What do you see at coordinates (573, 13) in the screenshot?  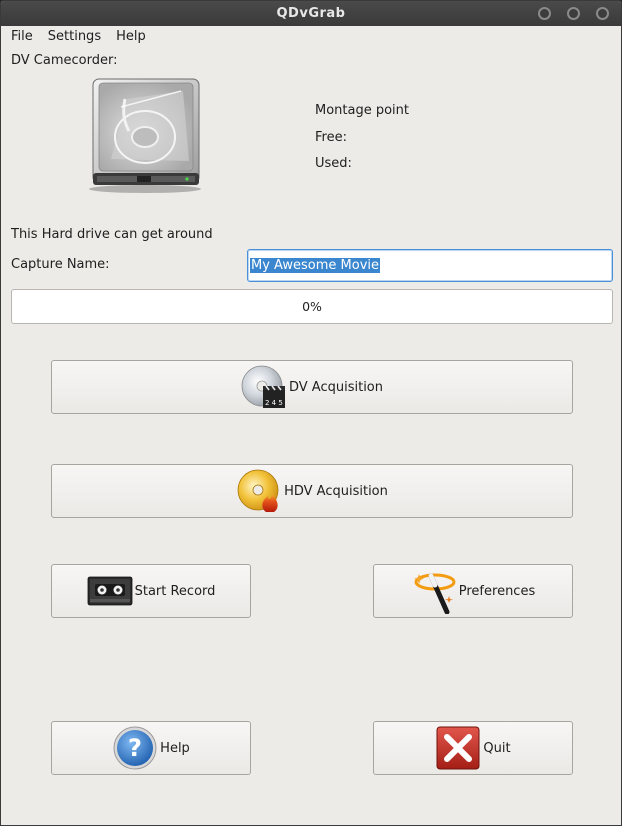 I see `maximize-button` at bounding box center [573, 13].